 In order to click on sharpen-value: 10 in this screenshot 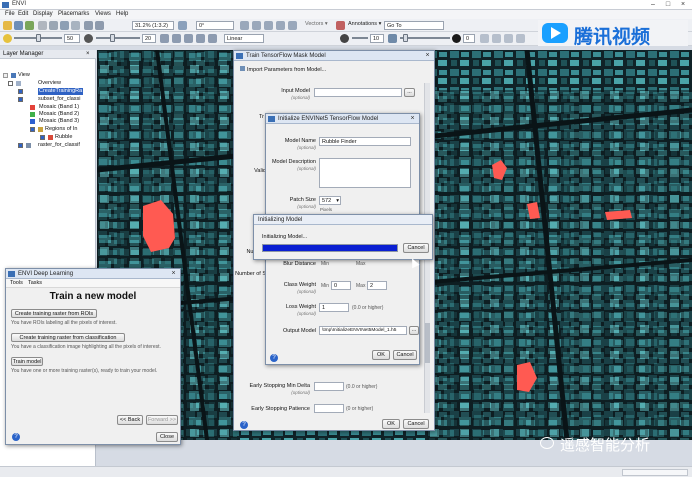, I will do `click(377, 38)`.